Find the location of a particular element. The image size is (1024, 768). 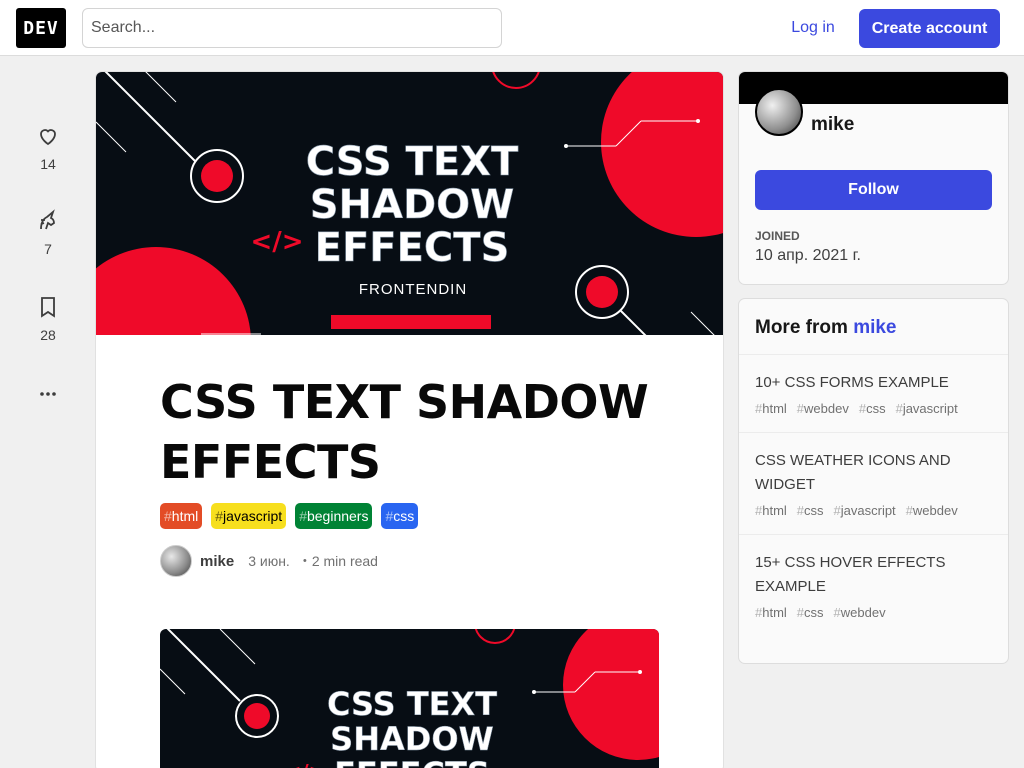

cover-brand: FRONTENDIN is located at coordinates (413, 289).